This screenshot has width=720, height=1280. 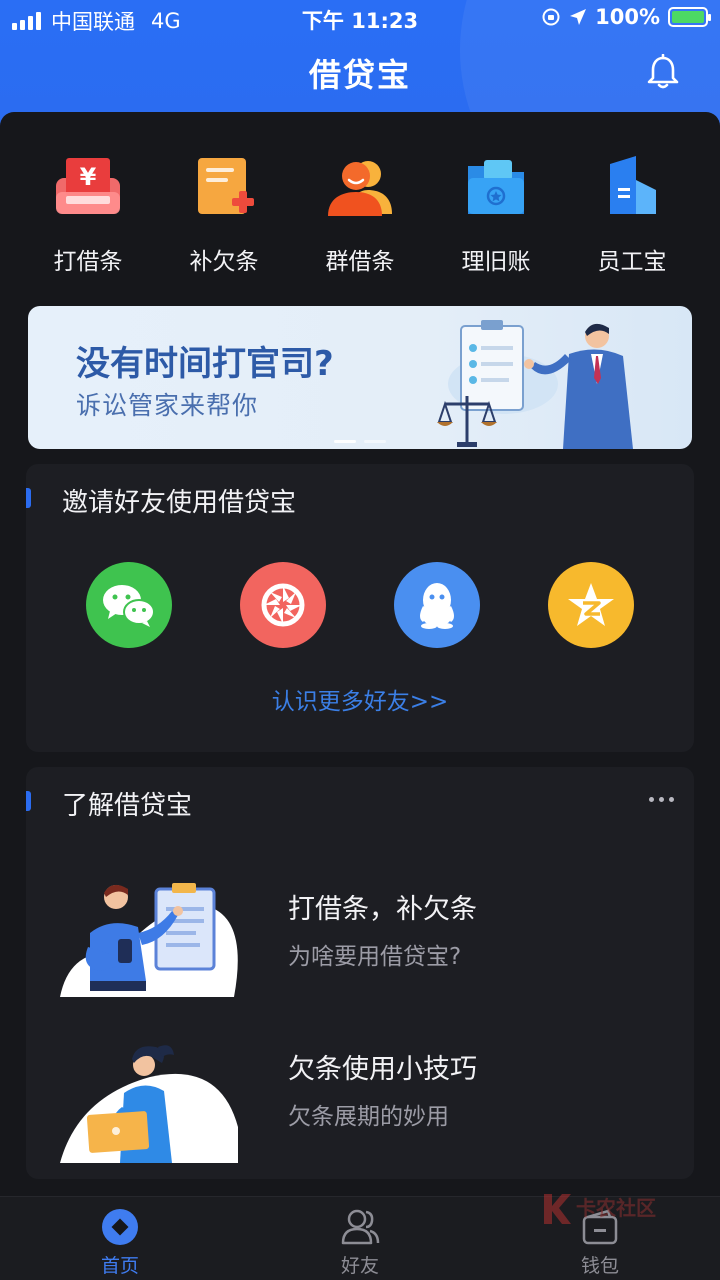 I want to click on quick-action-old-accounts: 理旧账, so click(x=496, y=214).